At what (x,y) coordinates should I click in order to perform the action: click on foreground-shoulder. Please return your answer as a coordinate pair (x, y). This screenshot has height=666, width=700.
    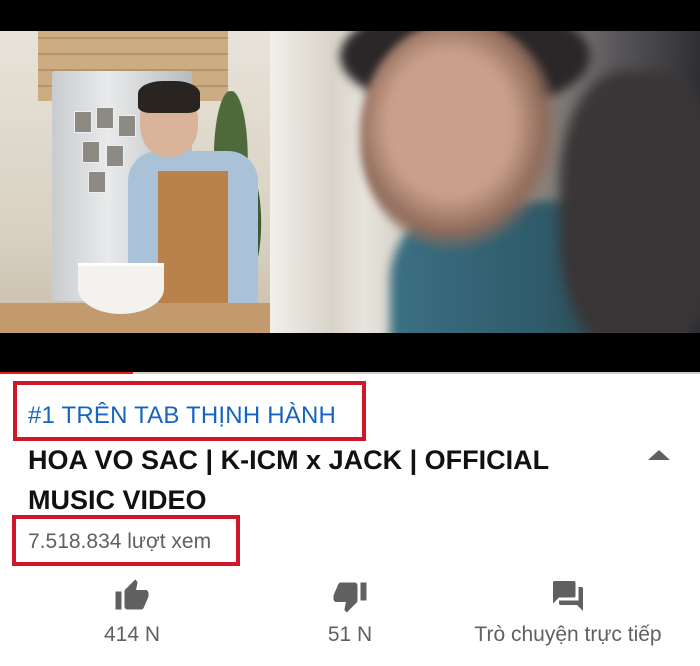
    Looking at the image, I should click on (630, 202).